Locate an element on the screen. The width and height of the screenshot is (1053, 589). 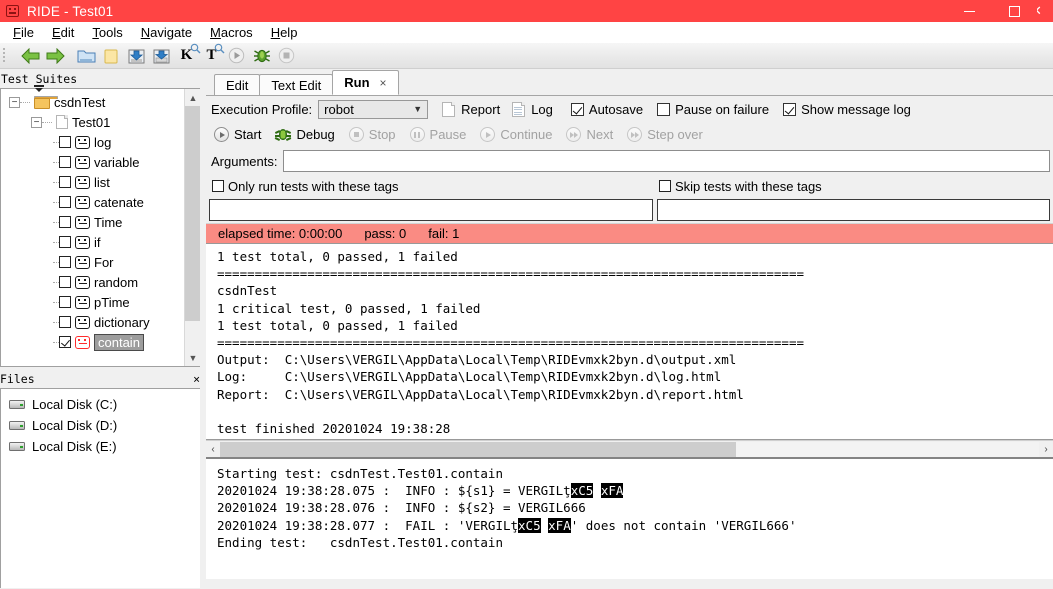
toolbar-grip is located at coordinates (5, 56).